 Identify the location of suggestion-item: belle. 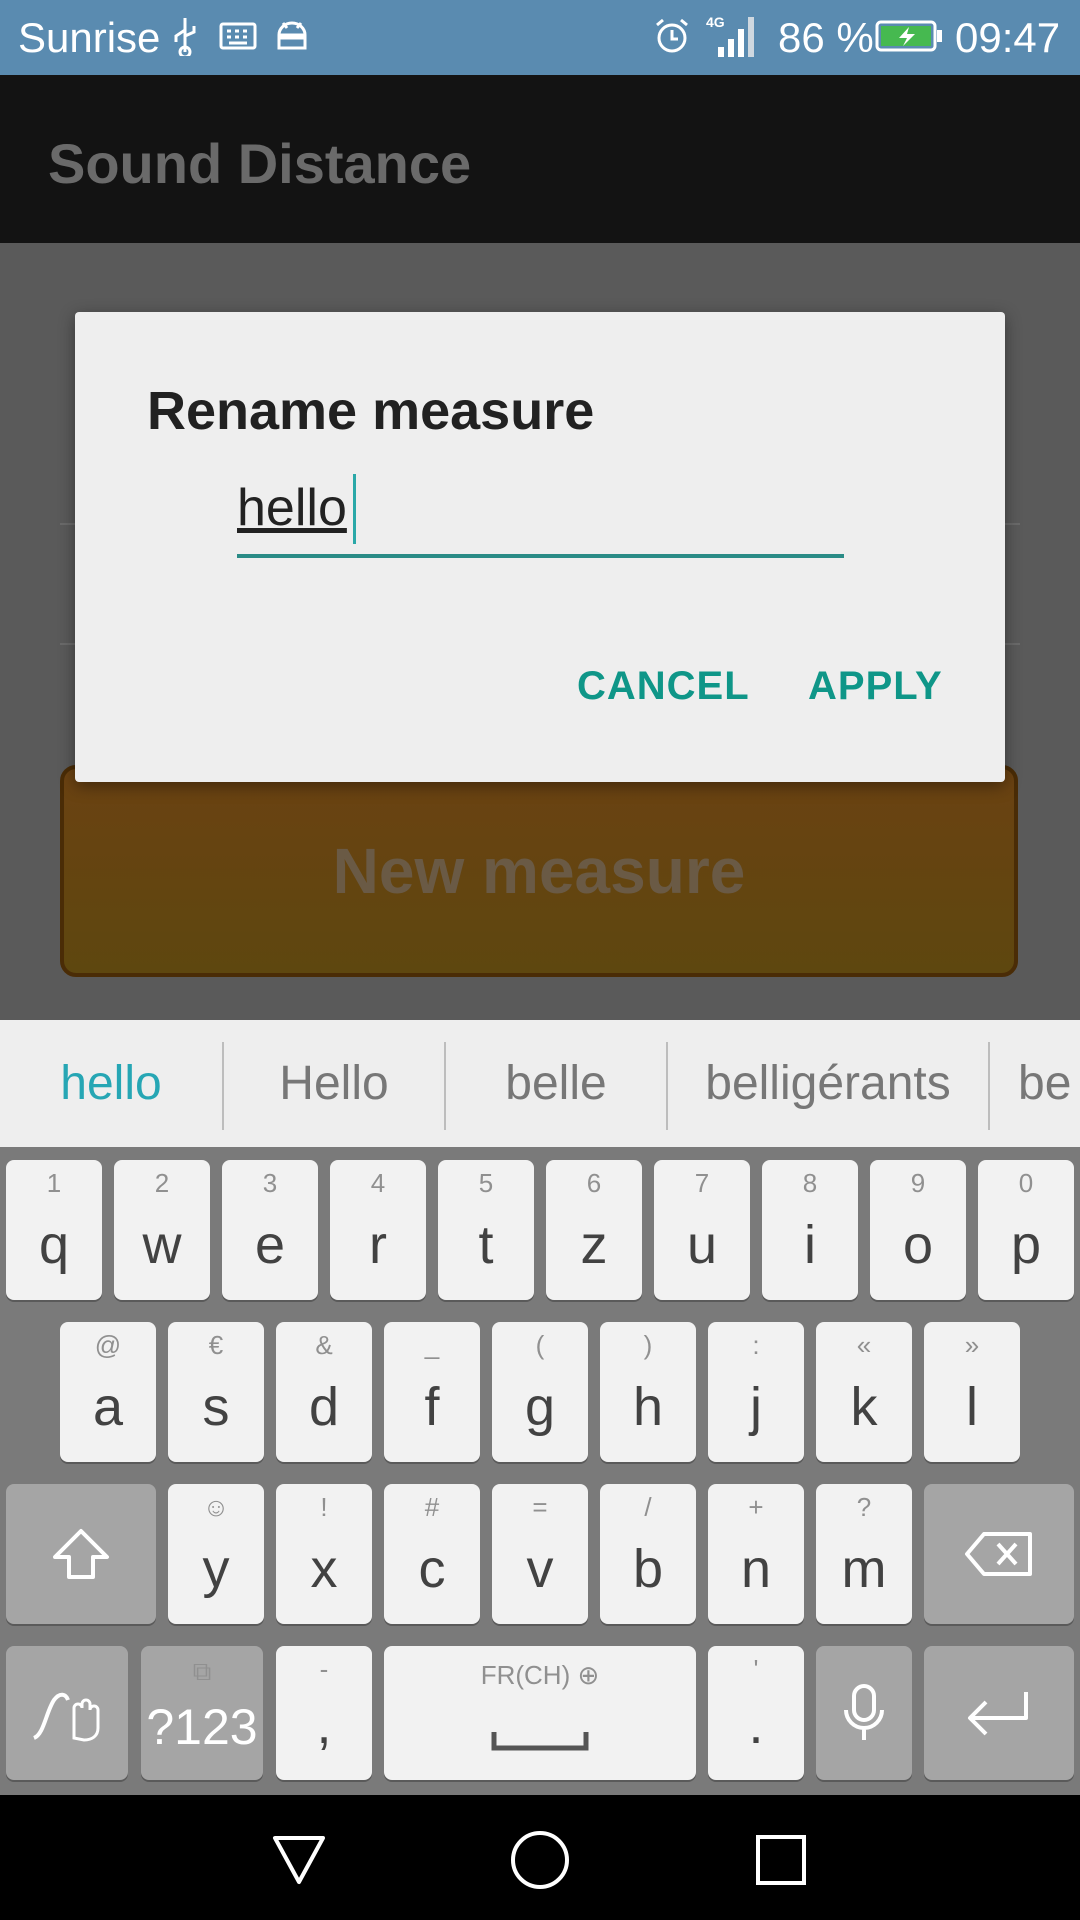
(556, 1083).